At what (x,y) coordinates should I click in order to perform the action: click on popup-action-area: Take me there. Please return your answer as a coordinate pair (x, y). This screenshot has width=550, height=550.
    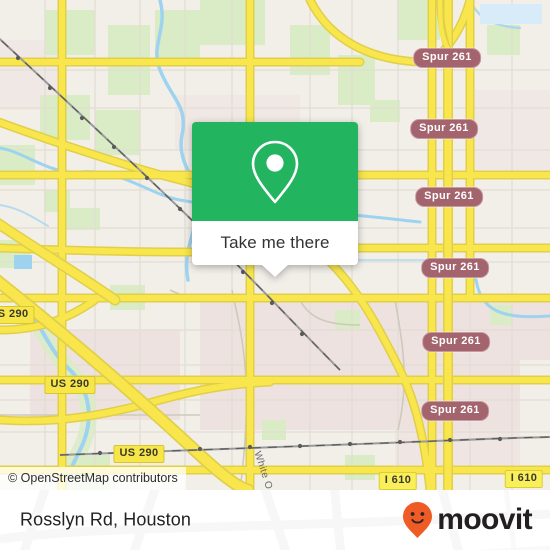
    Looking at the image, I should click on (275, 243).